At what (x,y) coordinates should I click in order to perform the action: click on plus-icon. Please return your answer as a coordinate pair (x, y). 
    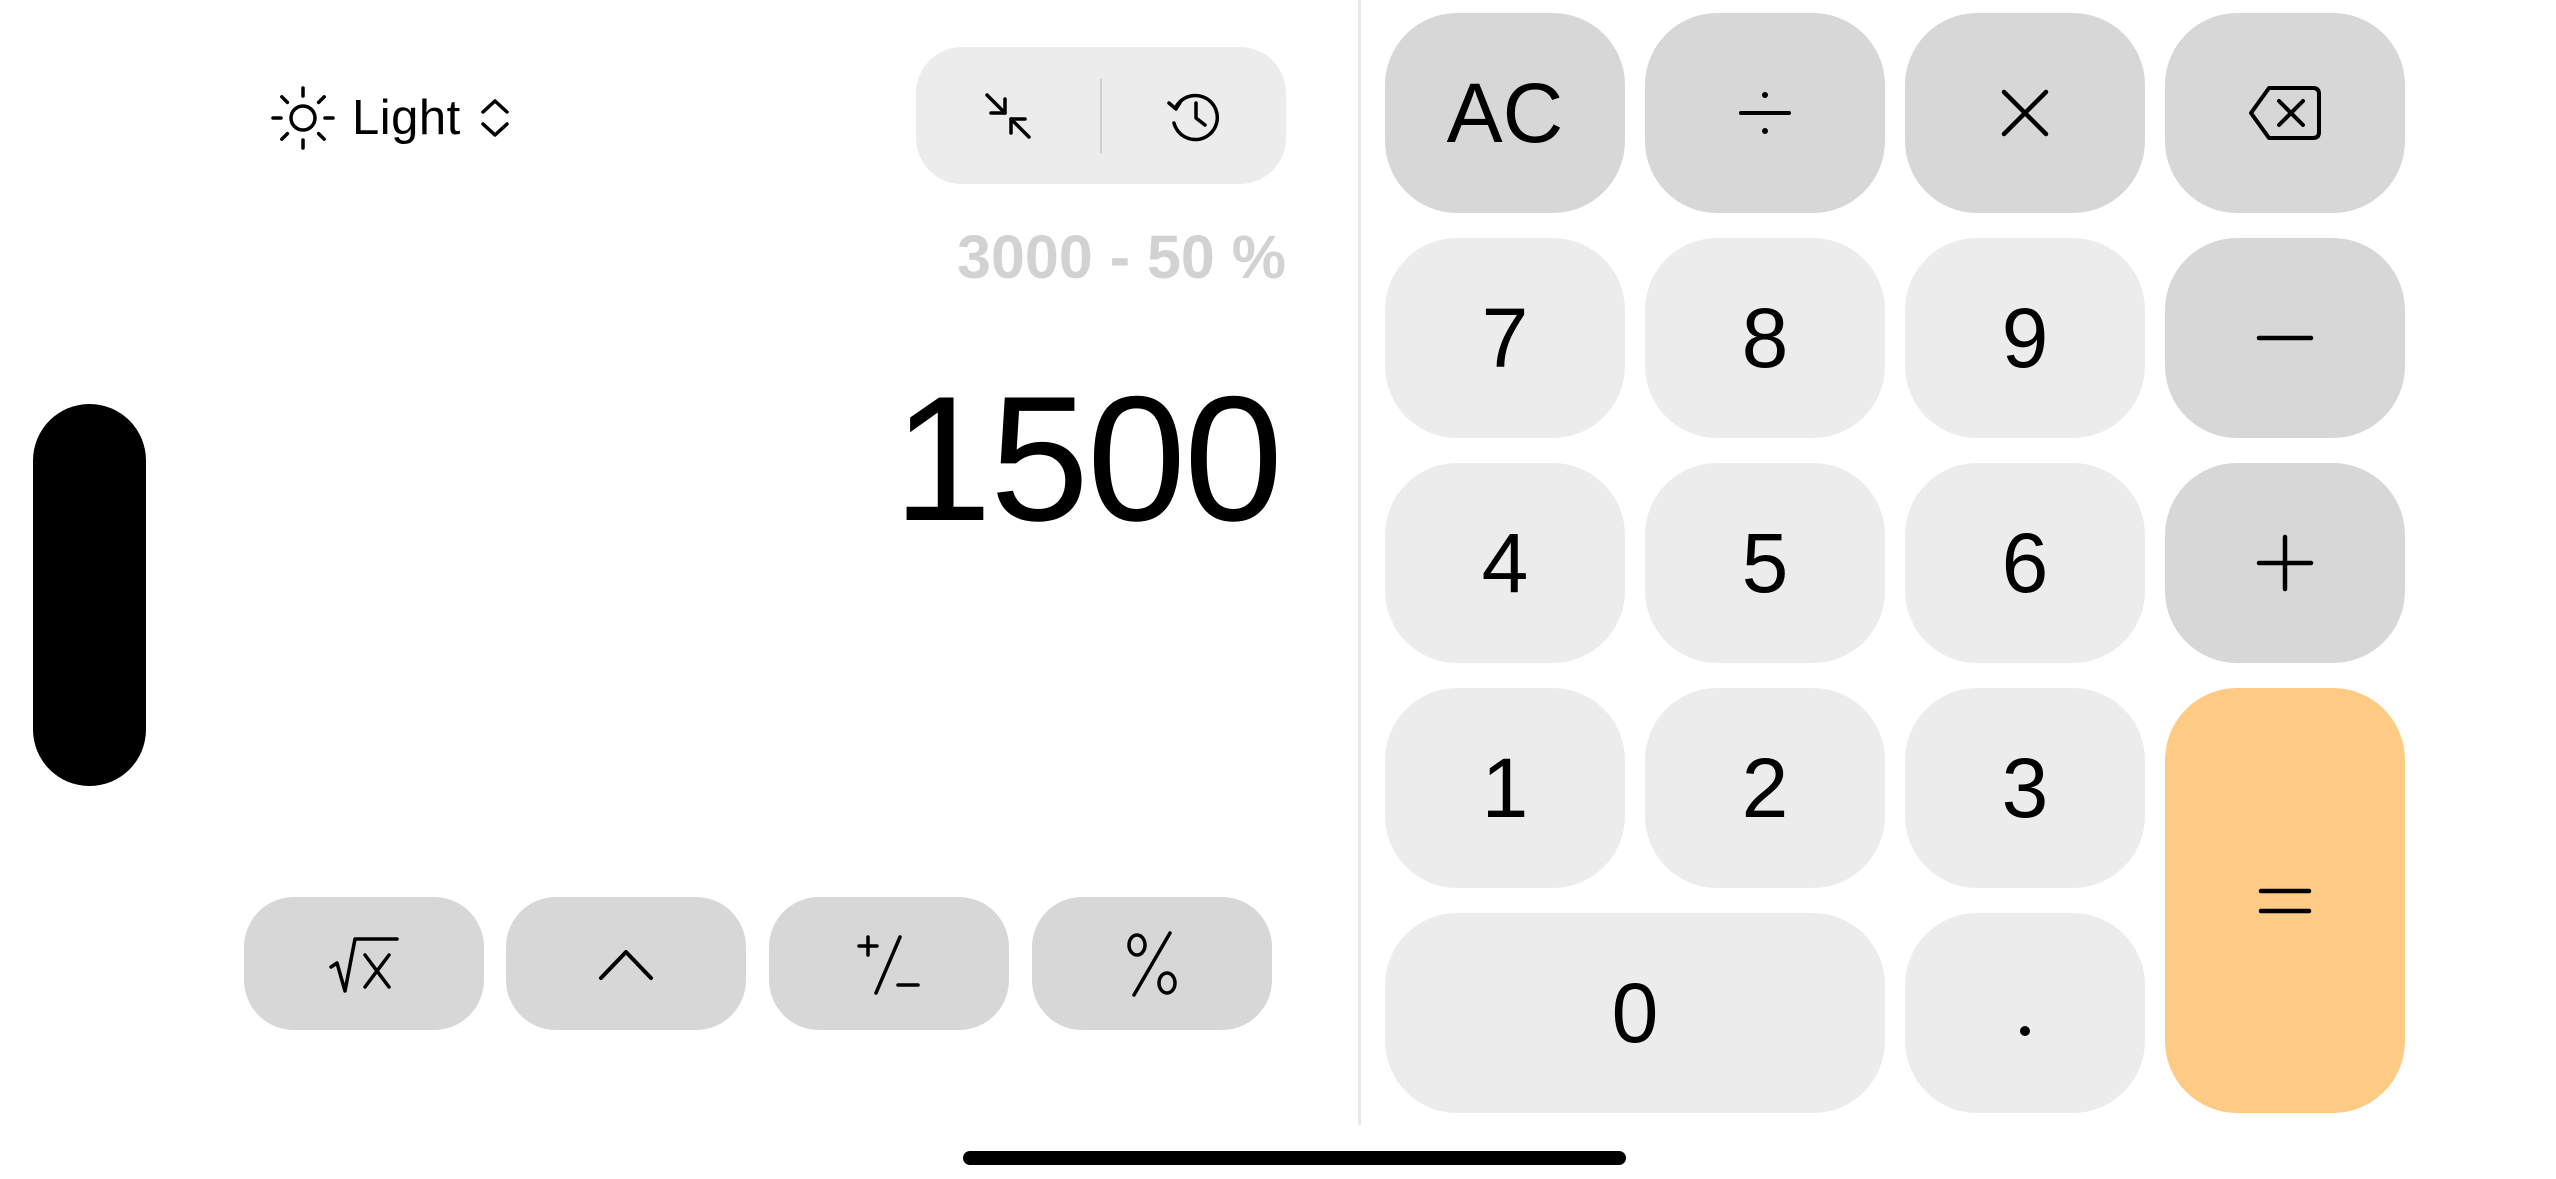
    Looking at the image, I should click on (2285, 563).